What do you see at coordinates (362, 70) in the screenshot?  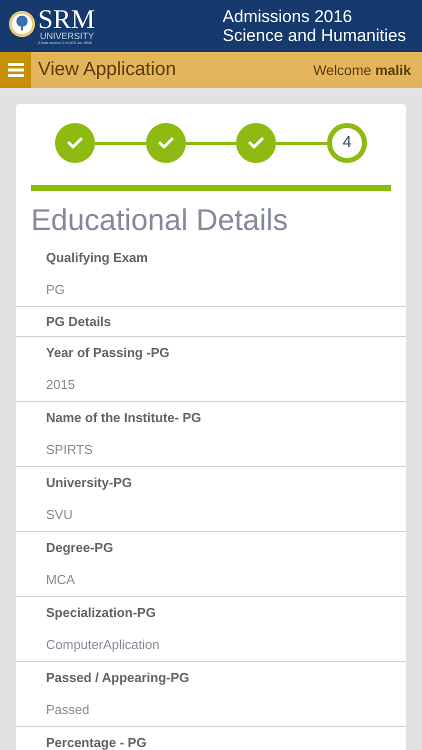 I see `welcome-text: Welcome malik` at bounding box center [362, 70].